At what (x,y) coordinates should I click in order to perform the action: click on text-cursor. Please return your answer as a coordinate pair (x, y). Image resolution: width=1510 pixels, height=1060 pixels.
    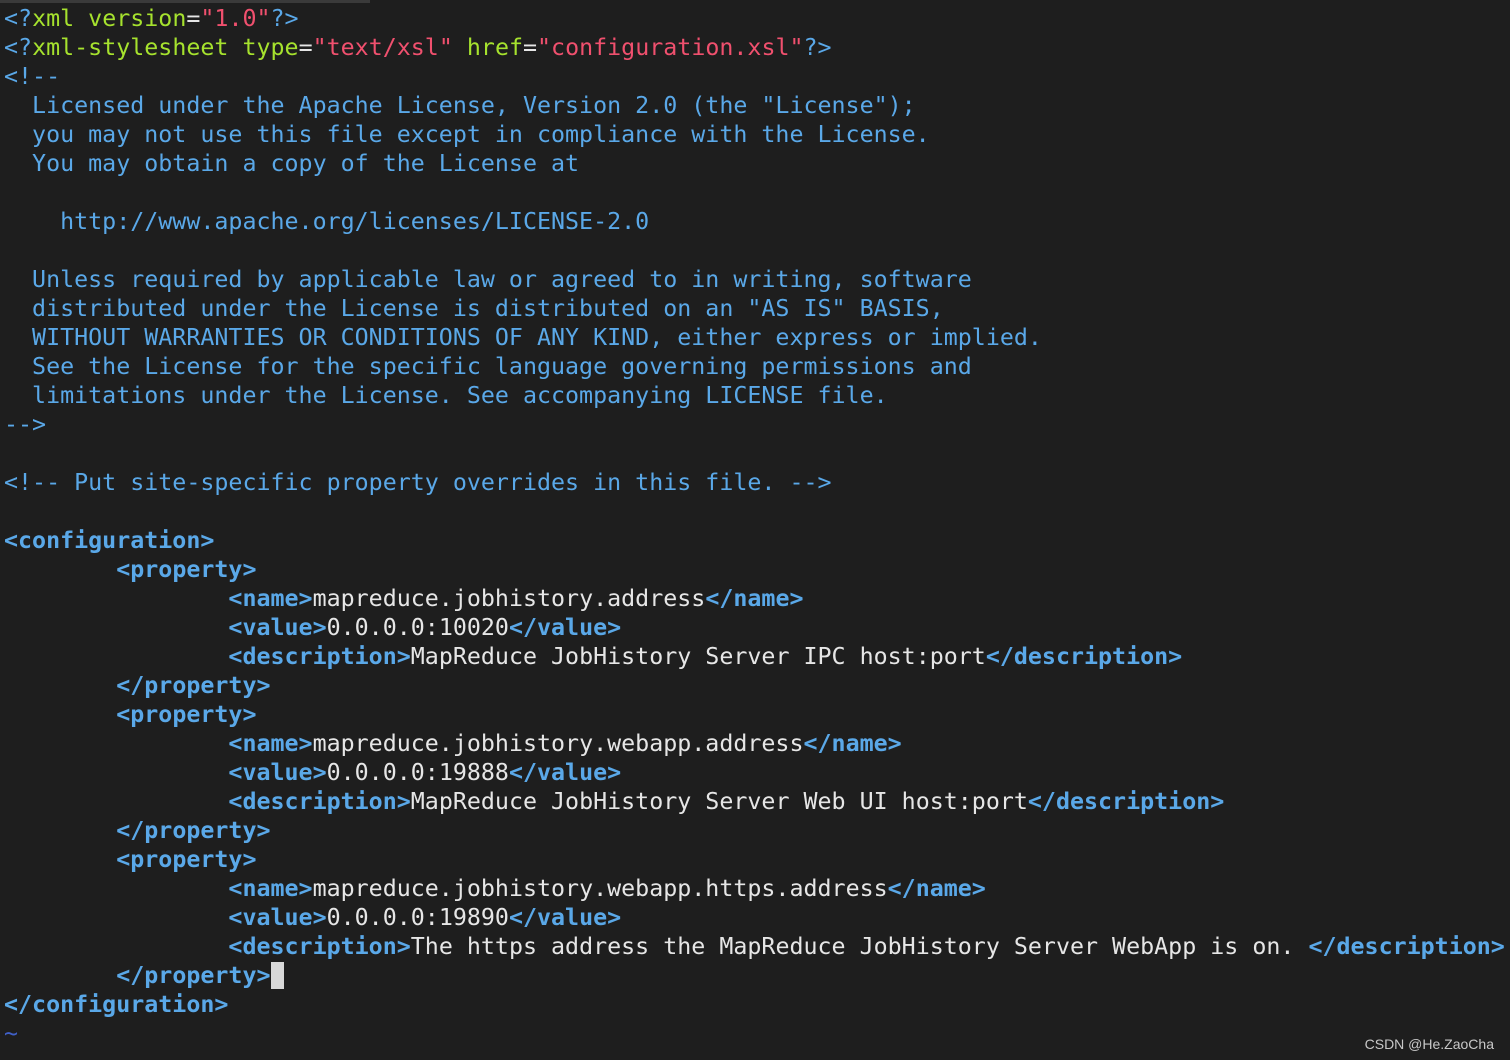
    Looking at the image, I should click on (277, 975).